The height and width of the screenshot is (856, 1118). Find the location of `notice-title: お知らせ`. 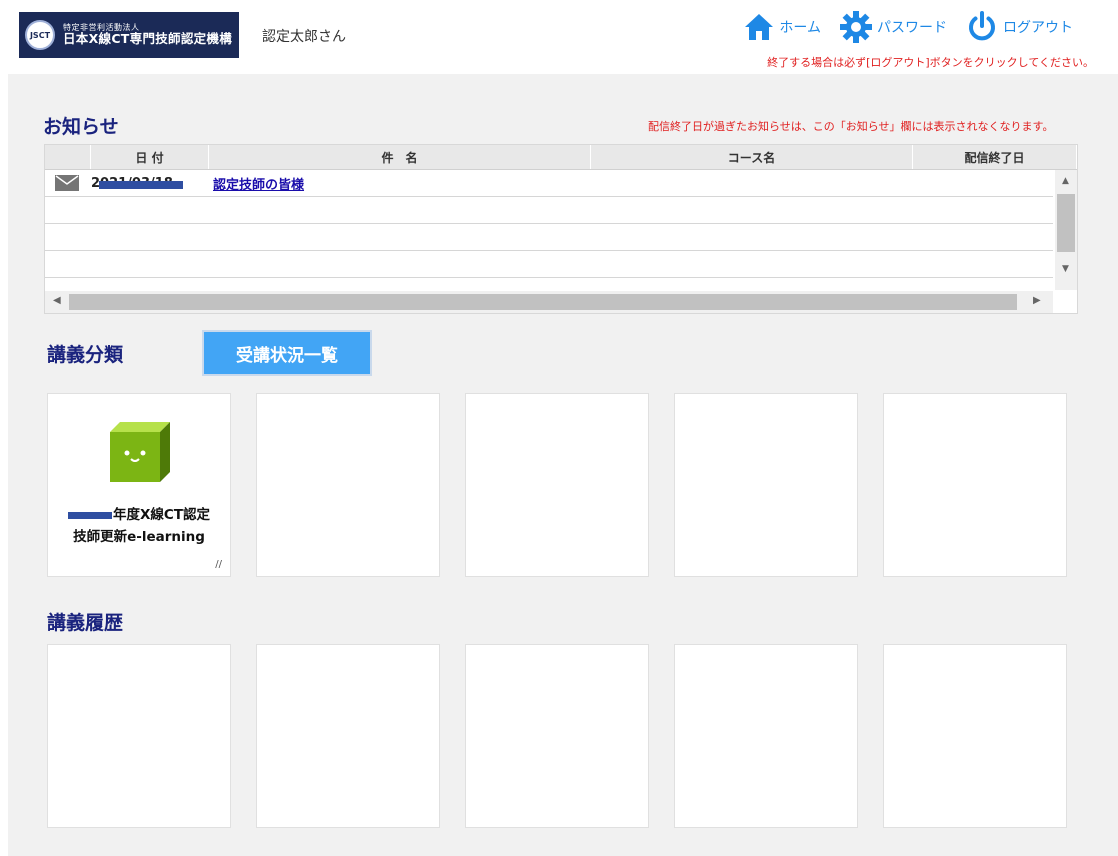

notice-title: お知らせ is located at coordinates (81, 127).